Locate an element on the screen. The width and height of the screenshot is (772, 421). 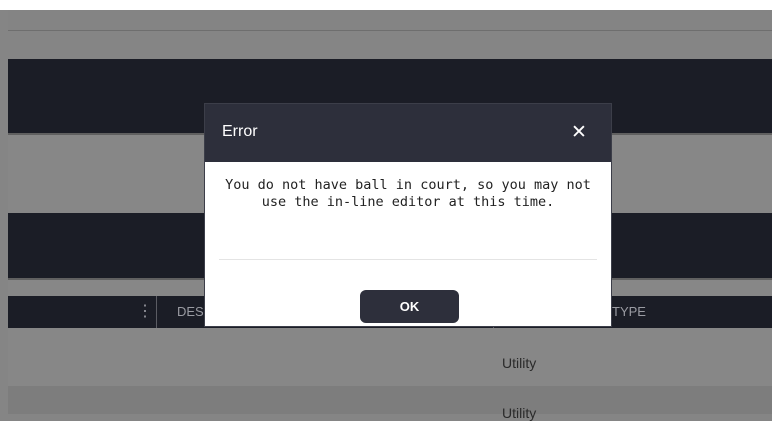
dialog-header: Error ✕ is located at coordinates (408, 133).